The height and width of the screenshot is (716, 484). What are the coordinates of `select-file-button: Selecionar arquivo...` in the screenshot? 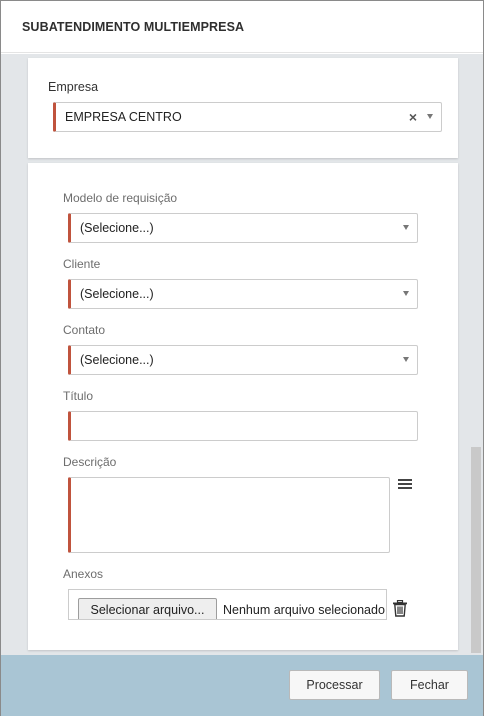 It's located at (147, 608).